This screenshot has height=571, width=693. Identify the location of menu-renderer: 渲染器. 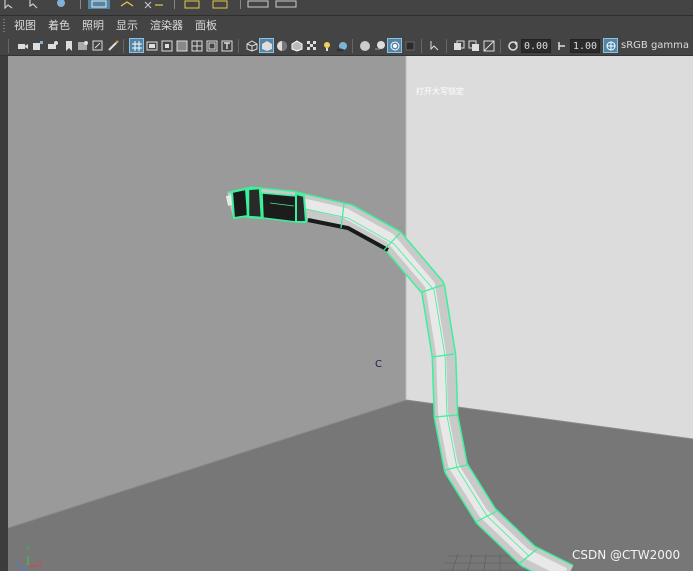
(166, 26).